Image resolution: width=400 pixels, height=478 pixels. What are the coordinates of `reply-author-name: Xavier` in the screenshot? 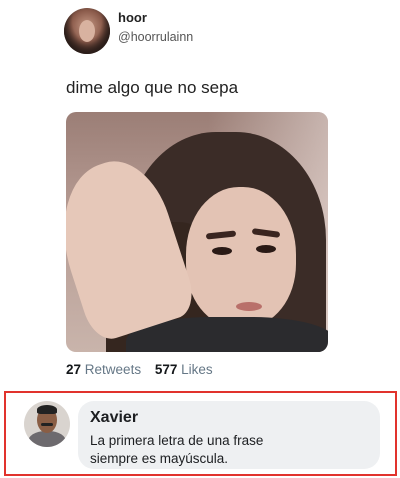 It's located at (114, 418).